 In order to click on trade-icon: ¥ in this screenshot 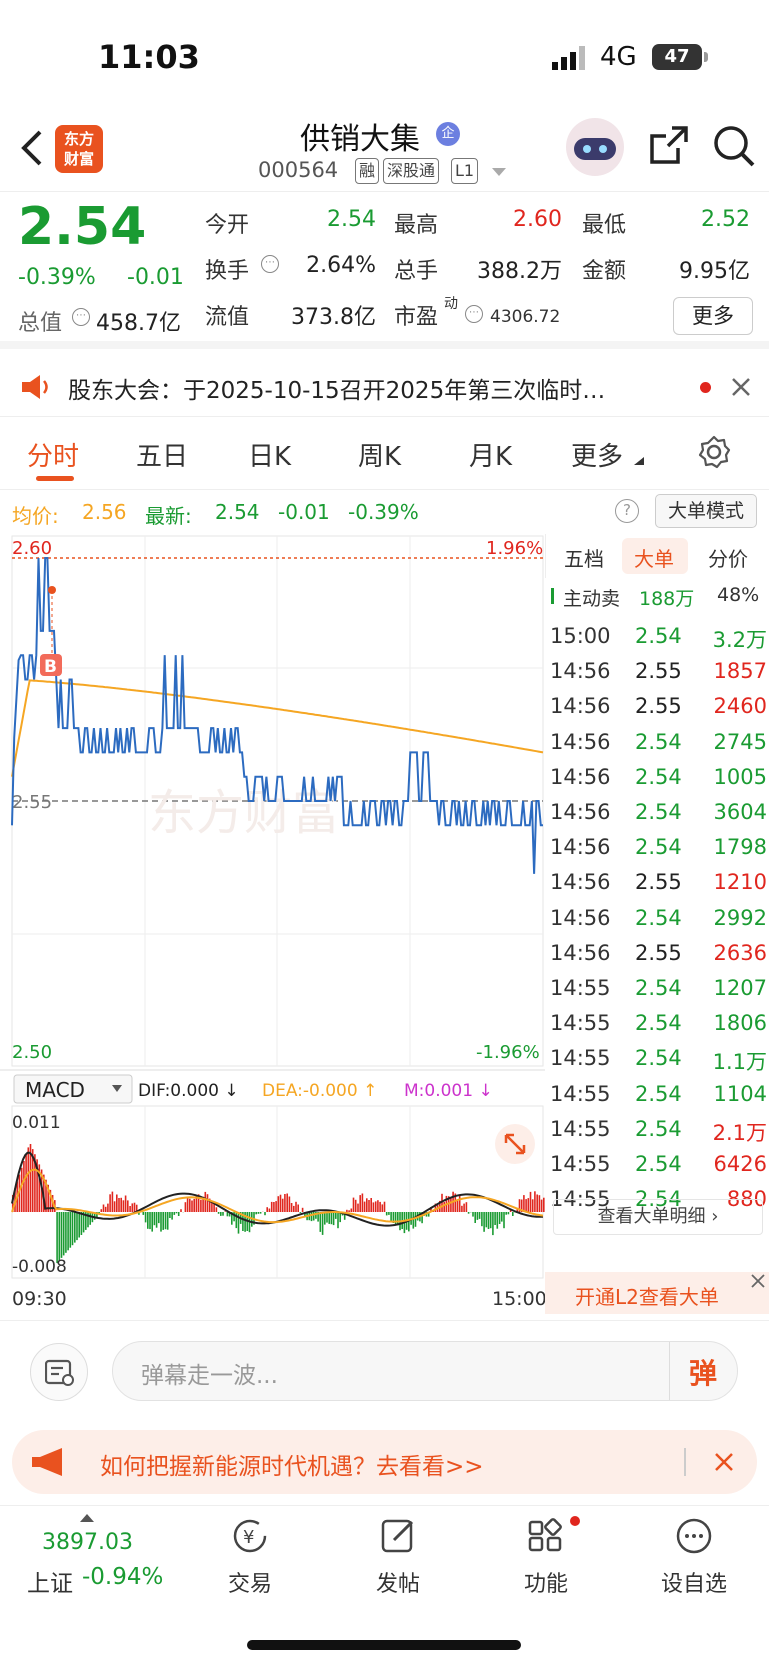, I will do `click(250, 1536)`.